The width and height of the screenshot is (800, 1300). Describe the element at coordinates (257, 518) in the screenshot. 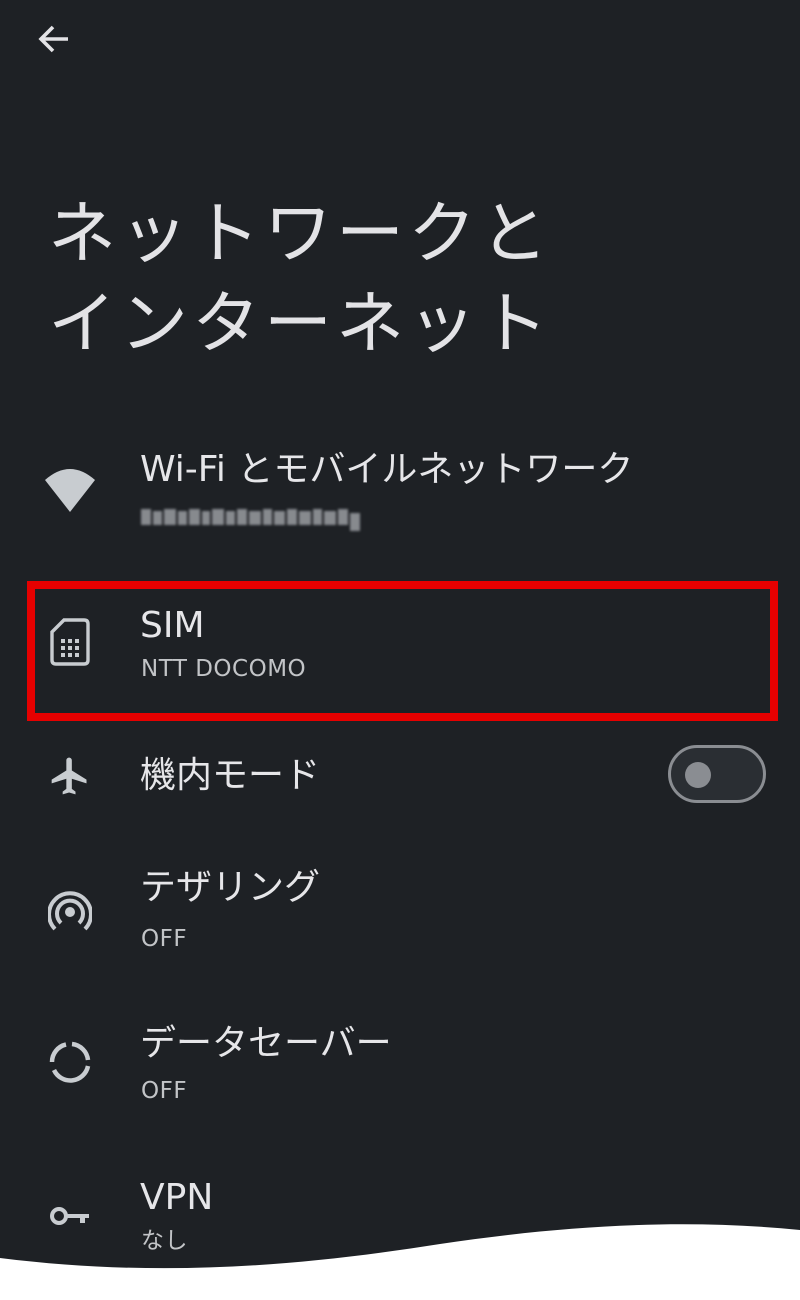

I see `obscured-network-name` at that location.